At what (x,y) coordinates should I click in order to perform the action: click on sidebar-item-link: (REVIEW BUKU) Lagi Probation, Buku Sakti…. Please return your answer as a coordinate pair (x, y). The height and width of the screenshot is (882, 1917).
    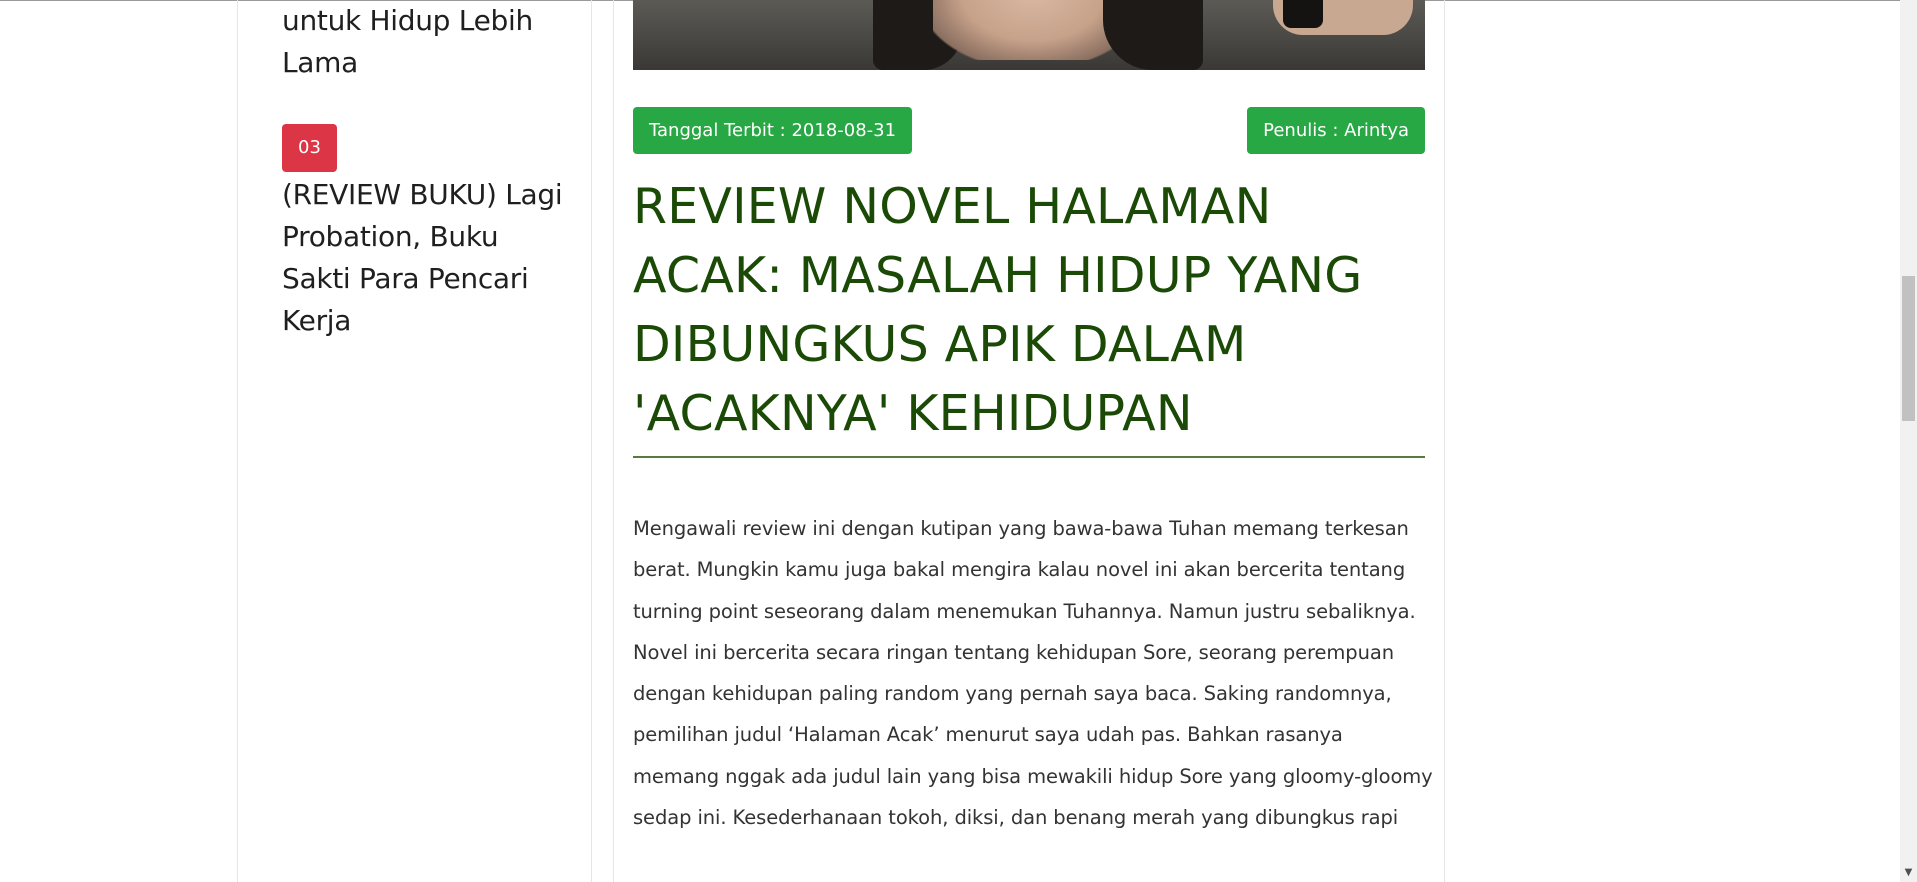
    Looking at the image, I should click on (427, 258).